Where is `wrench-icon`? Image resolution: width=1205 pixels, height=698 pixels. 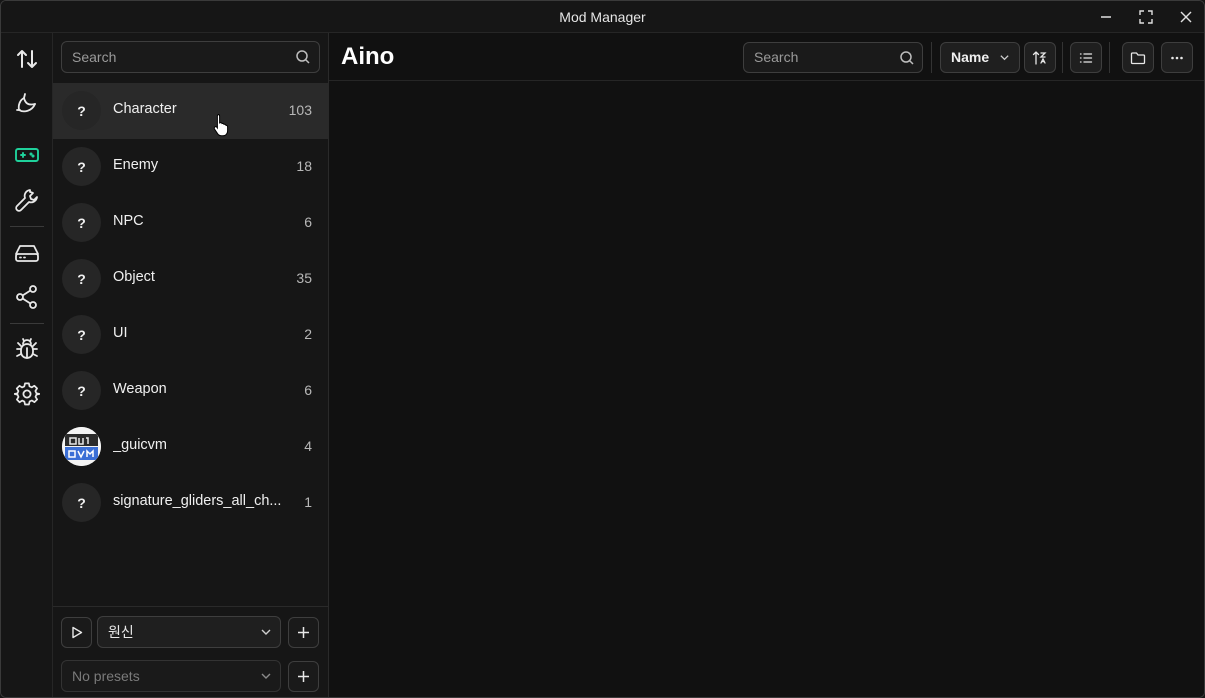
wrench-icon is located at coordinates (26, 200).